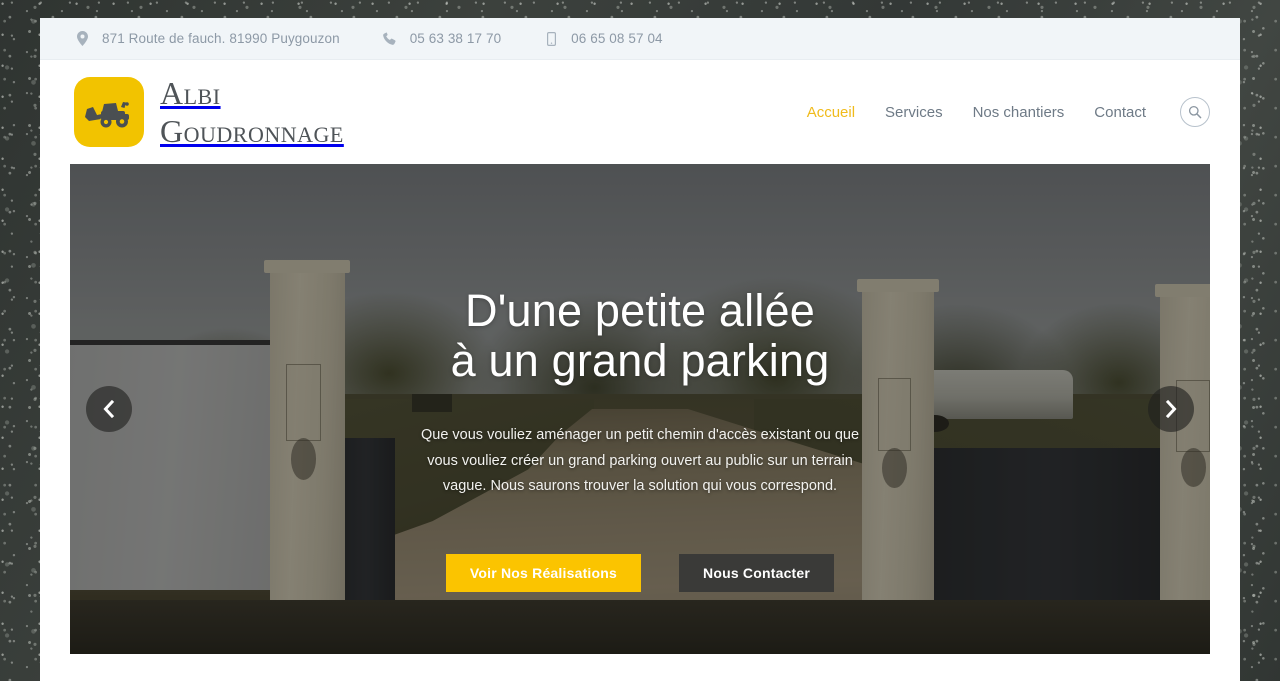 The width and height of the screenshot is (1280, 681). What do you see at coordinates (252, 131) in the screenshot?
I see `brand-line-2: Goudronnage` at bounding box center [252, 131].